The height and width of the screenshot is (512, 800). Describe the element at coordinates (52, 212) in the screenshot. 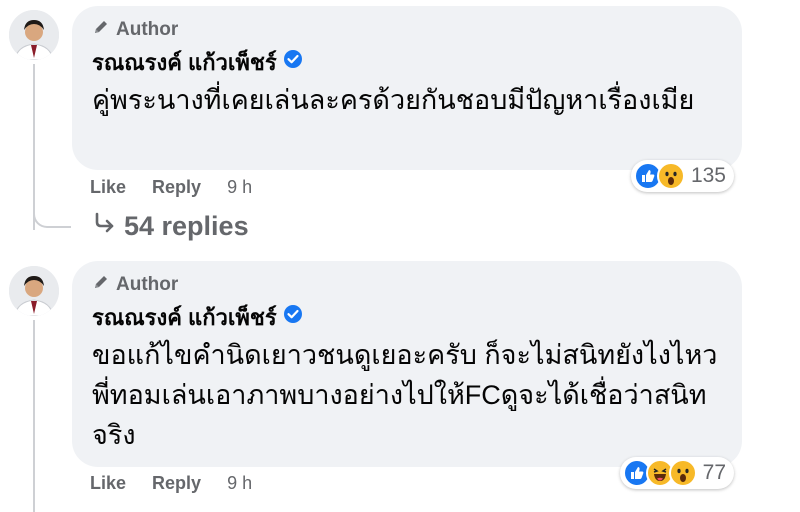

I see `thread-connector` at that location.